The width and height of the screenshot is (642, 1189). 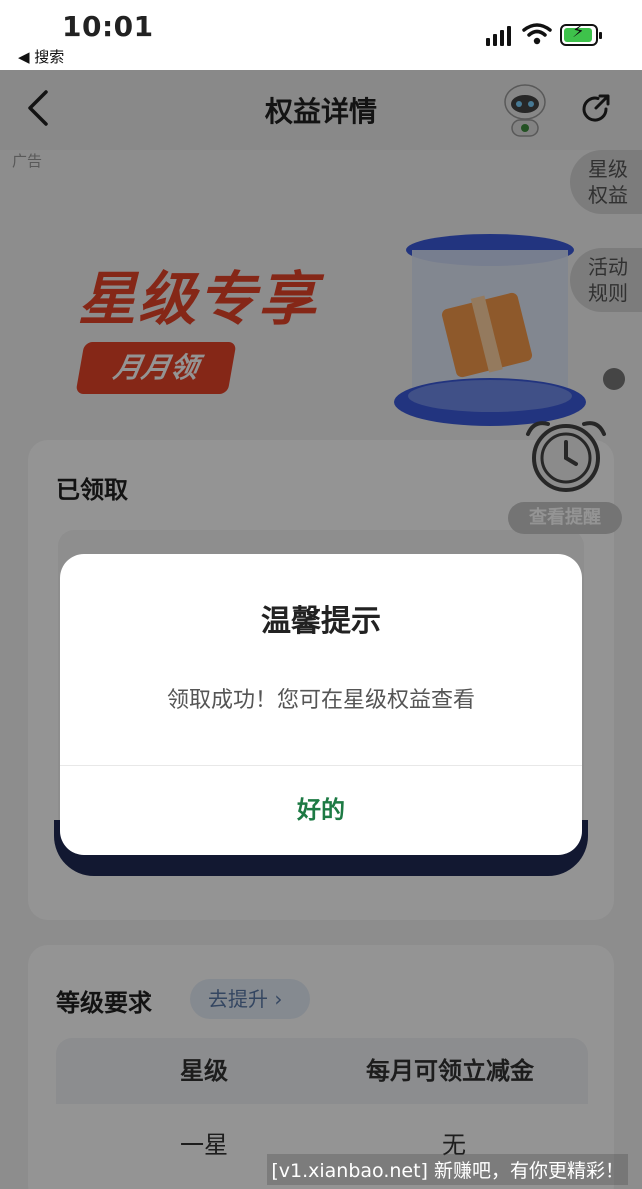 What do you see at coordinates (447, 1169) in the screenshot?
I see `watermark: [v1.xianbao.net] 新赚吧，有你更精彩！` at bounding box center [447, 1169].